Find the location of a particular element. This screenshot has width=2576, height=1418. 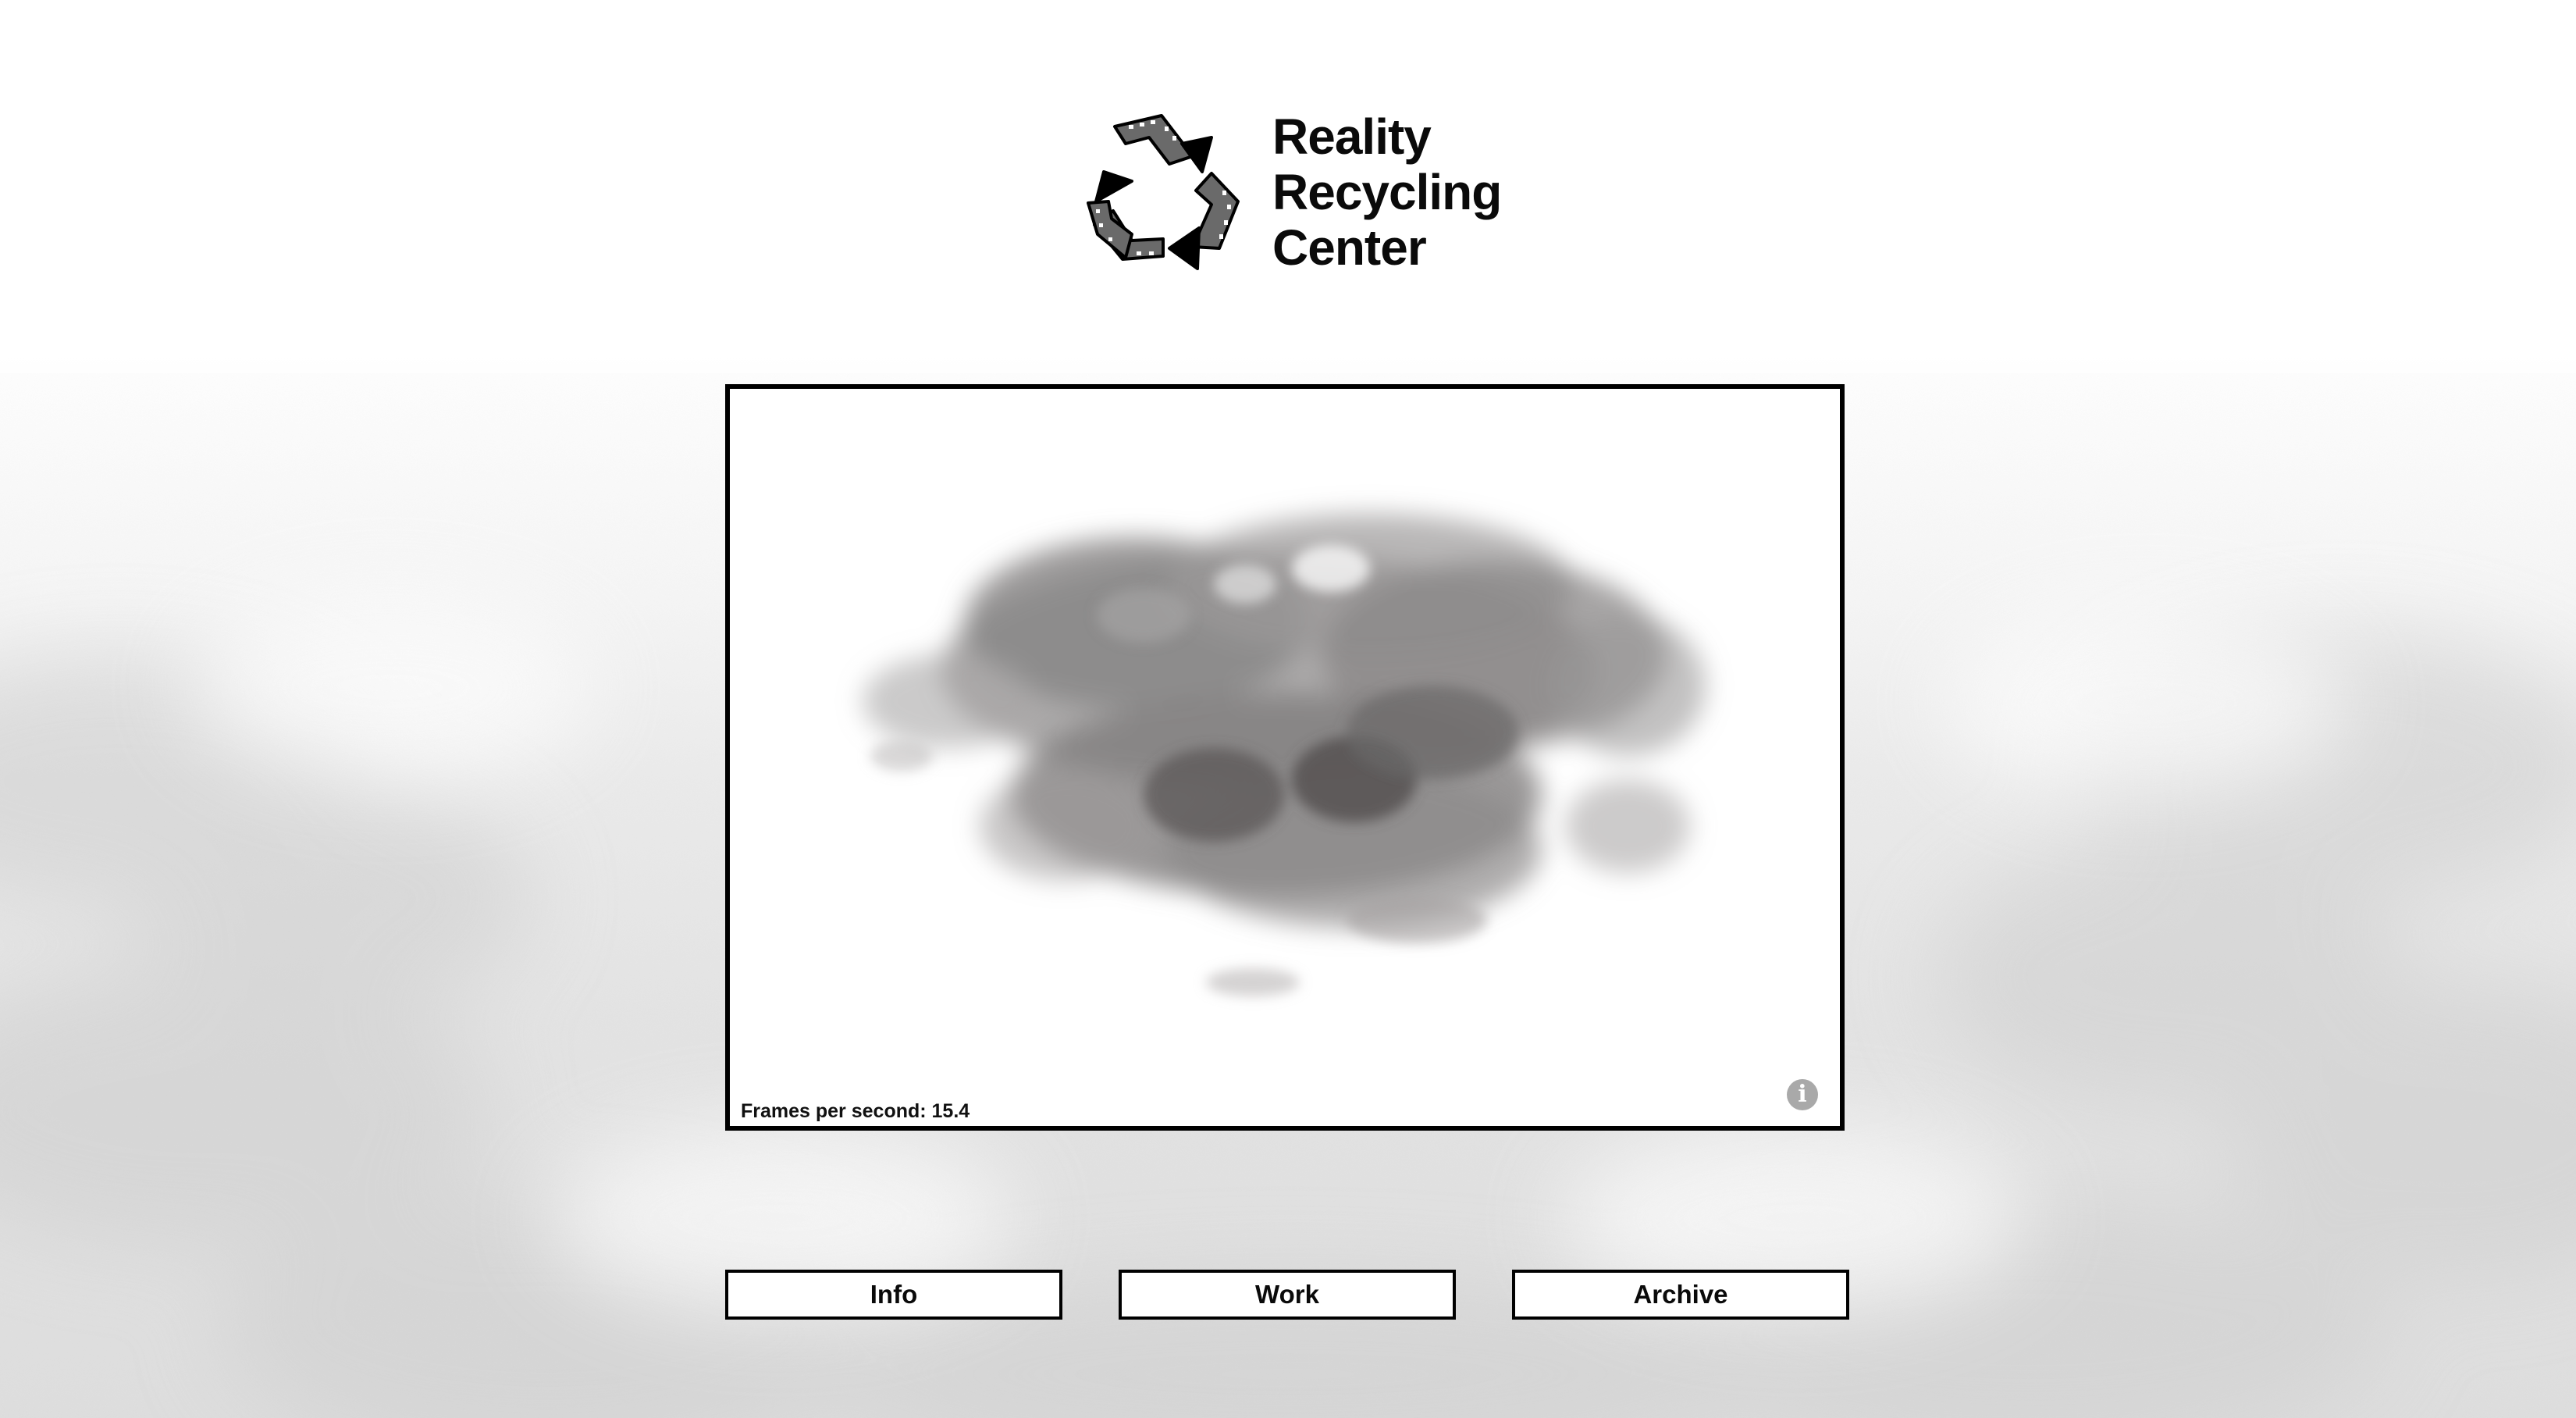

work-button: Work is located at coordinates (1287, 1295).